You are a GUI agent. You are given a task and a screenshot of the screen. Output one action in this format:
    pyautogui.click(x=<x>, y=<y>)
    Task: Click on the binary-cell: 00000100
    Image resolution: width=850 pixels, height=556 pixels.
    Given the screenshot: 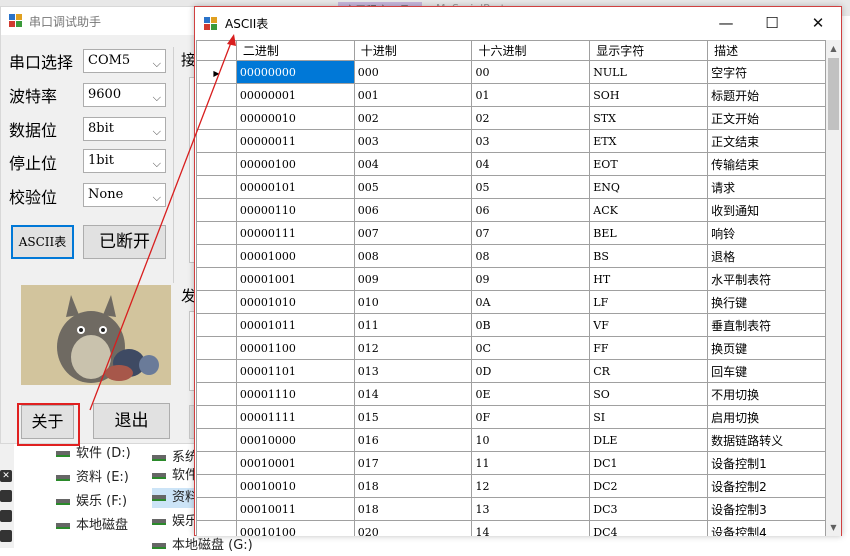 What is the action you would take?
    pyautogui.click(x=295, y=164)
    